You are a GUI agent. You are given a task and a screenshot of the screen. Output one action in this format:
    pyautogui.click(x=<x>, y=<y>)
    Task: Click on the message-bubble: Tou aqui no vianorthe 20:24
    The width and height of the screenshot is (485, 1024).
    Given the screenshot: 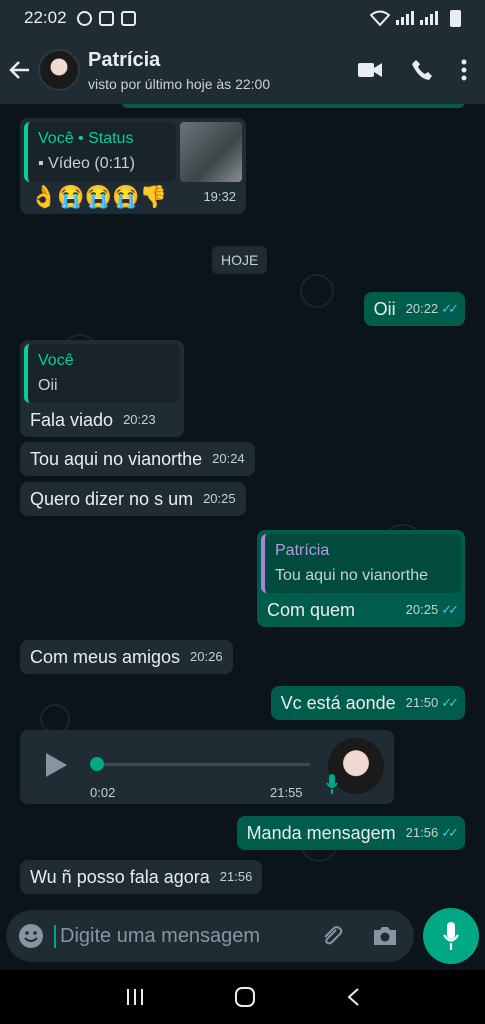 What is the action you would take?
    pyautogui.click(x=137, y=459)
    